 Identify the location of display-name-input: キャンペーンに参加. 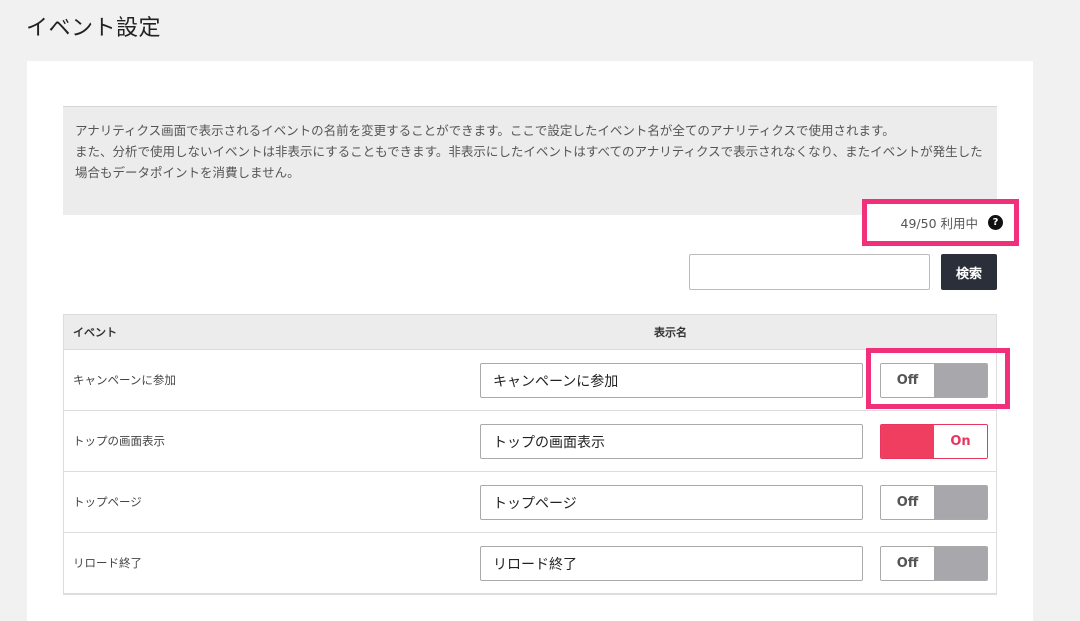
(671, 380).